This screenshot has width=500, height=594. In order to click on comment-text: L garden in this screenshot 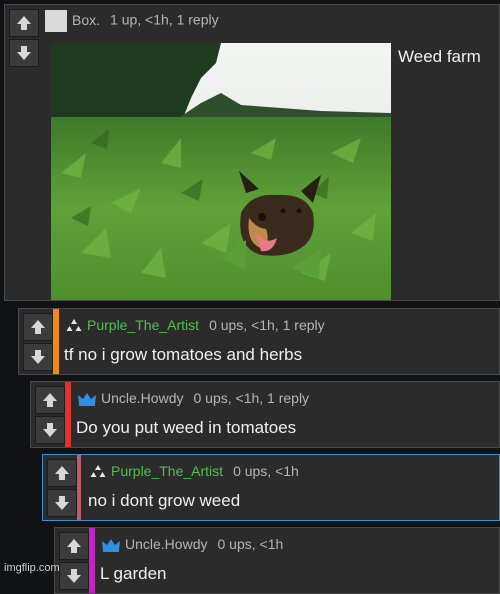, I will do `click(133, 573)`.